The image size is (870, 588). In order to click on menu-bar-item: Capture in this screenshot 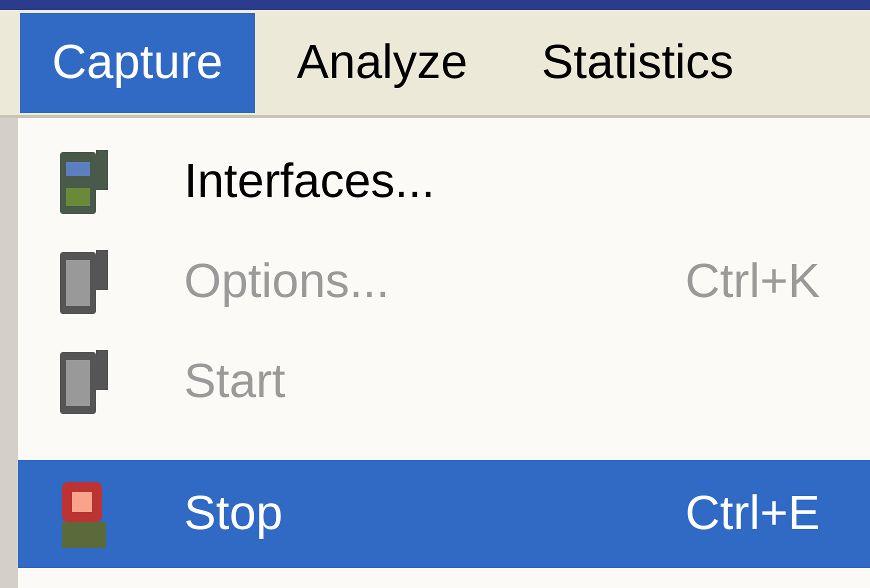, I will do `click(137, 62)`.